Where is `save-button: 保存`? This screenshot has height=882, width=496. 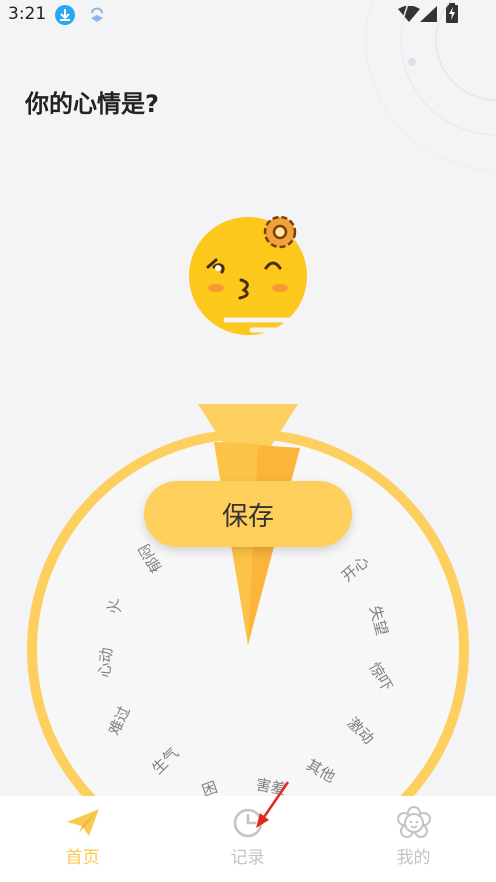
save-button: 保存 is located at coordinates (248, 514).